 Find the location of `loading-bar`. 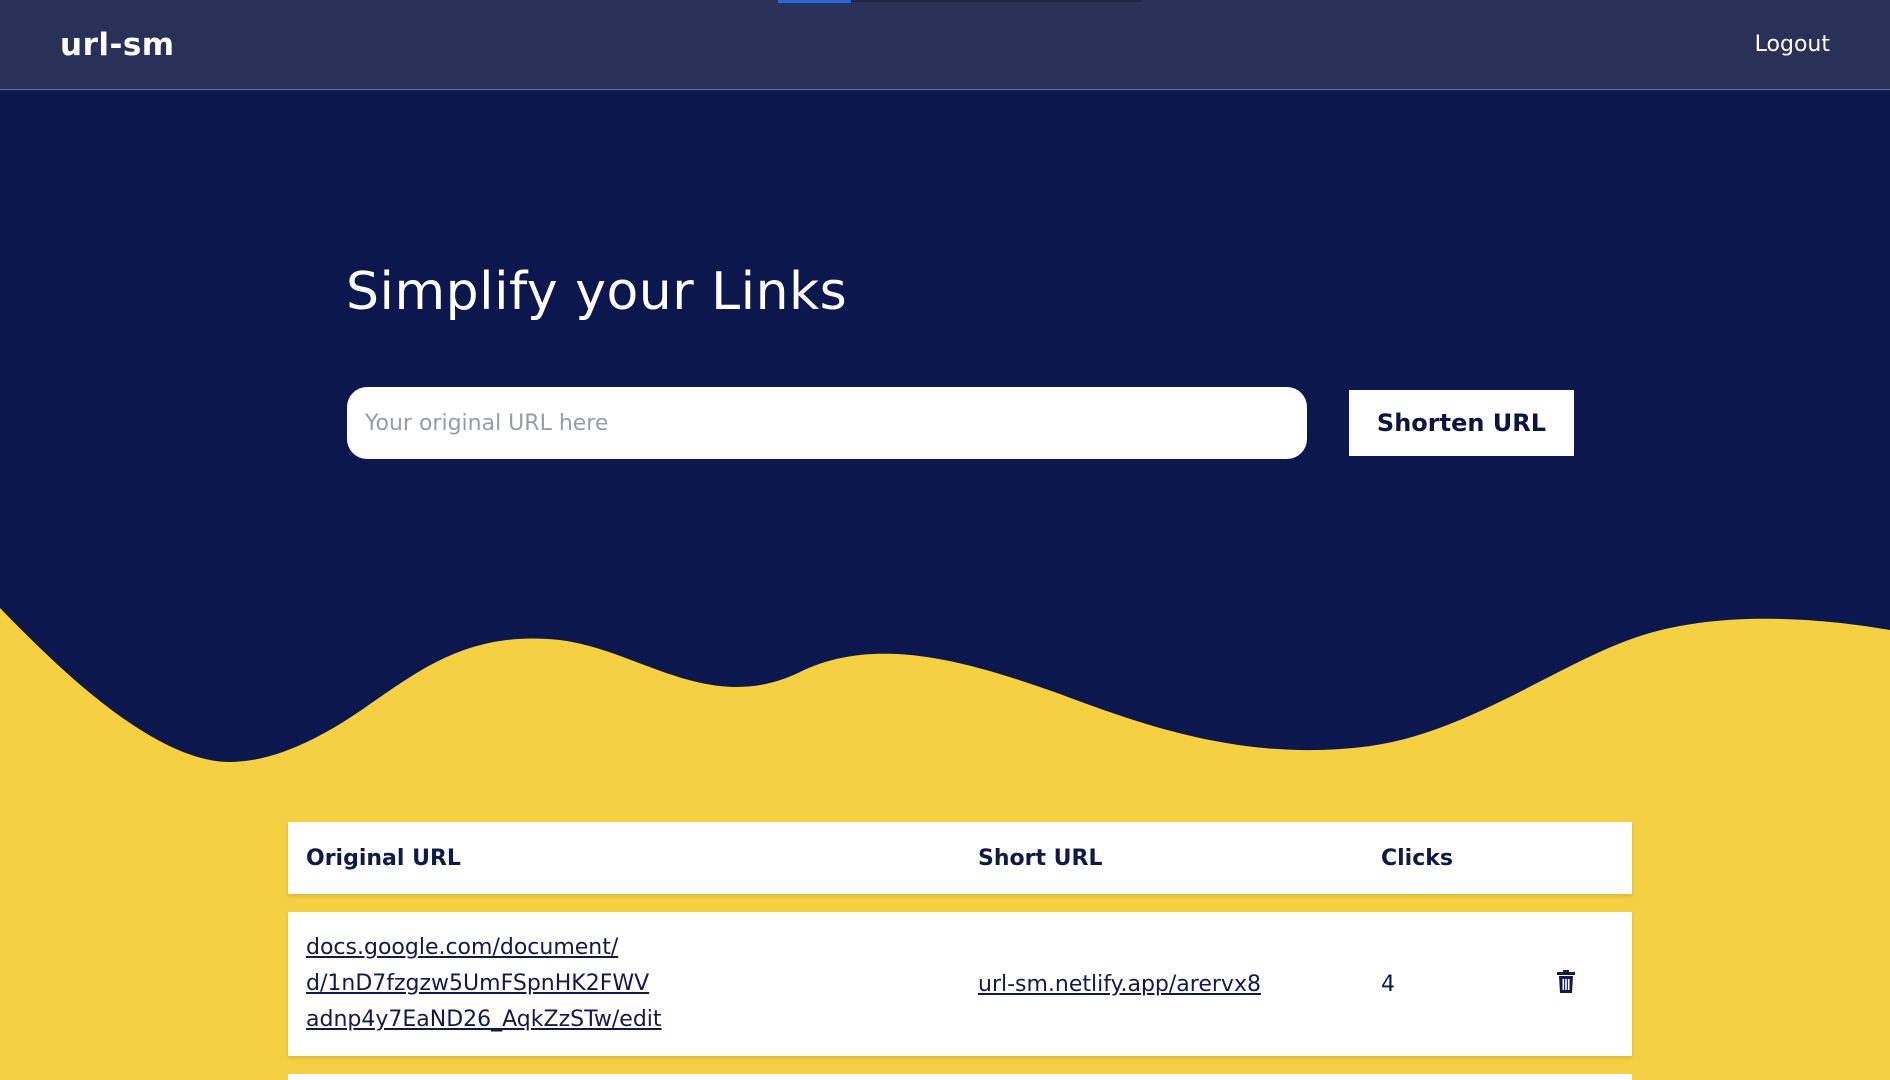

loading-bar is located at coordinates (814, 1).